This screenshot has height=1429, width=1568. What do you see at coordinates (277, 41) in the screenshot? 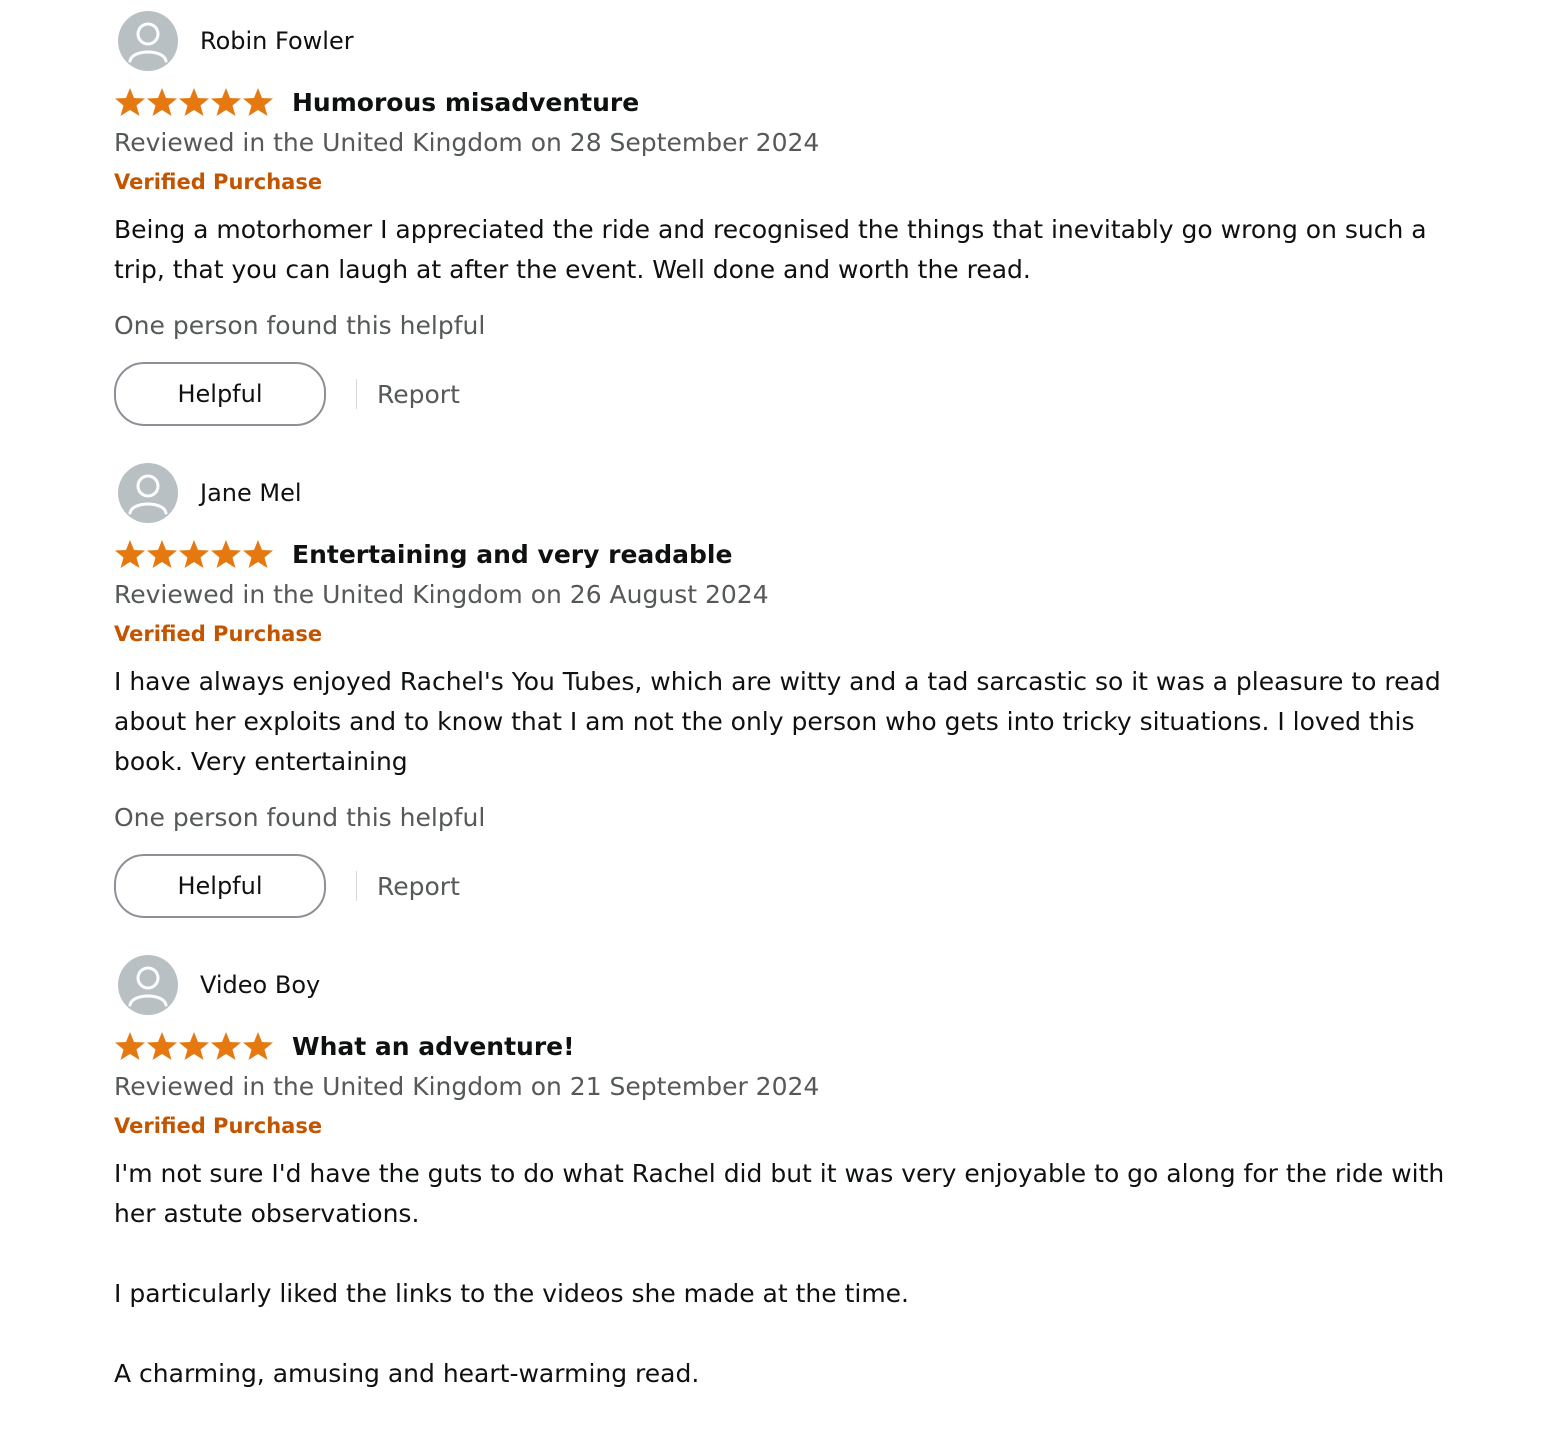
I see `reviewer-name: Robin Fowler` at bounding box center [277, 41].